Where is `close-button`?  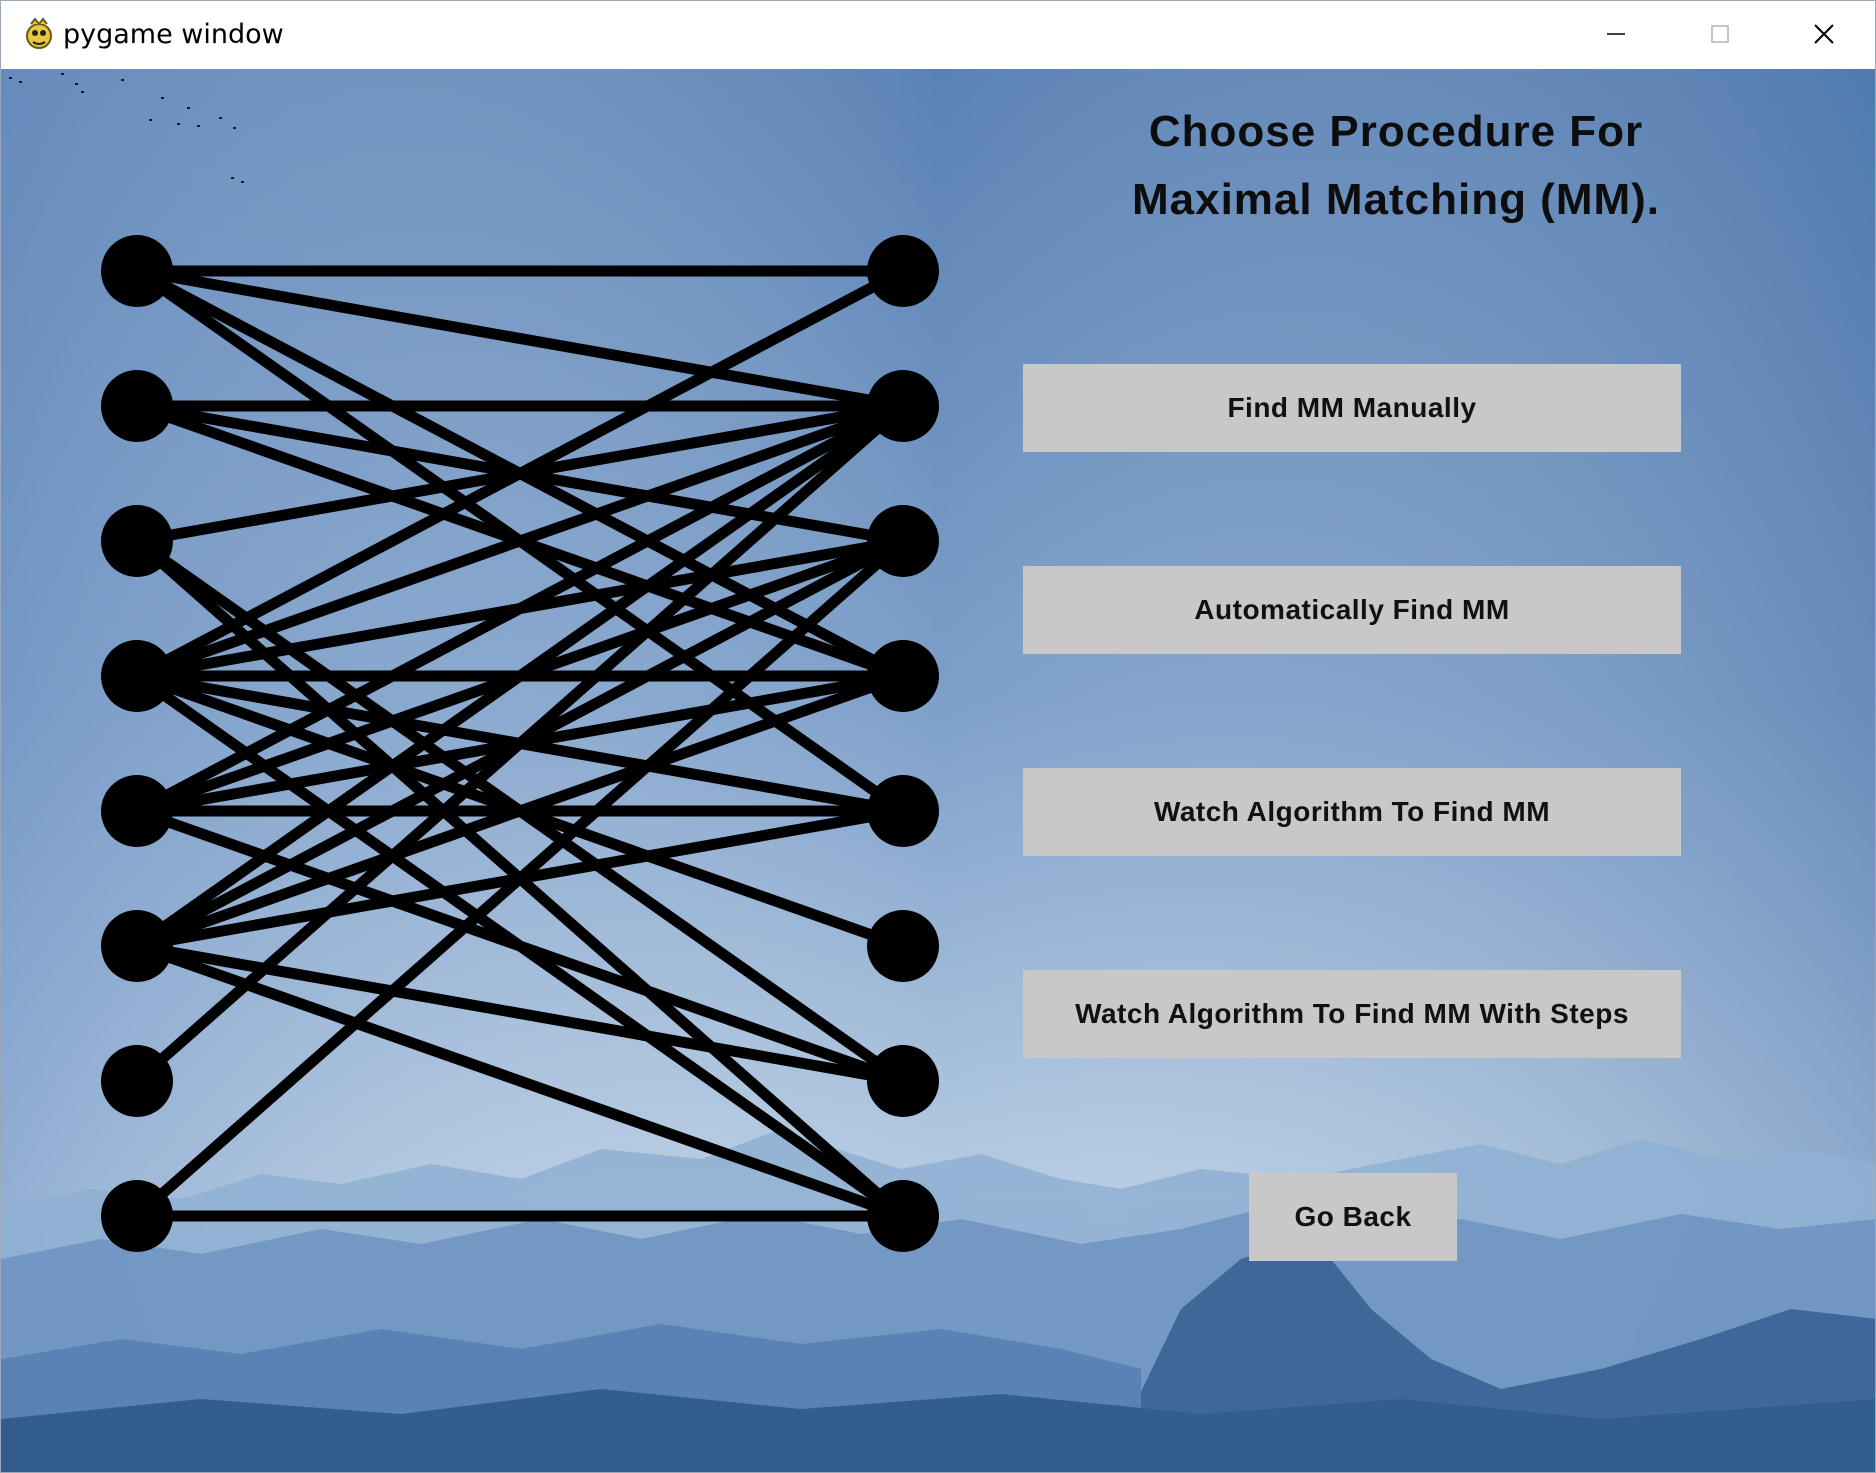 close-button is located at coordinates (1823, 34).